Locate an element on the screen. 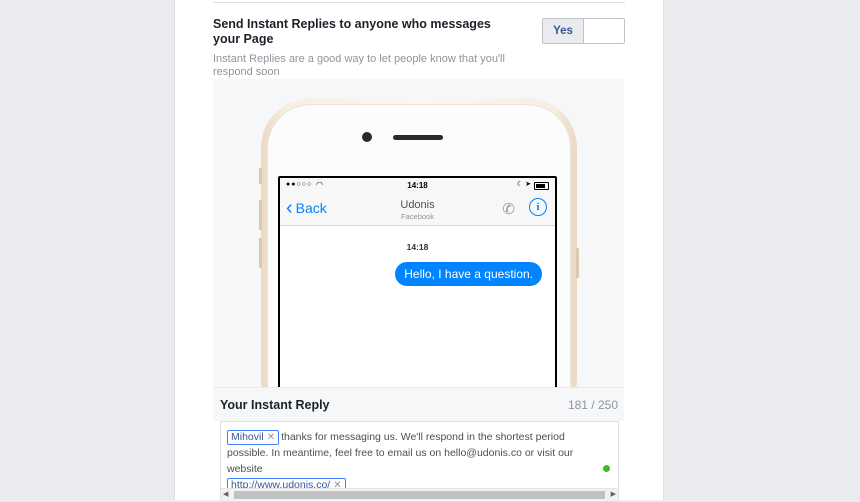  info-icon: i is located at coordinates (538, 207).